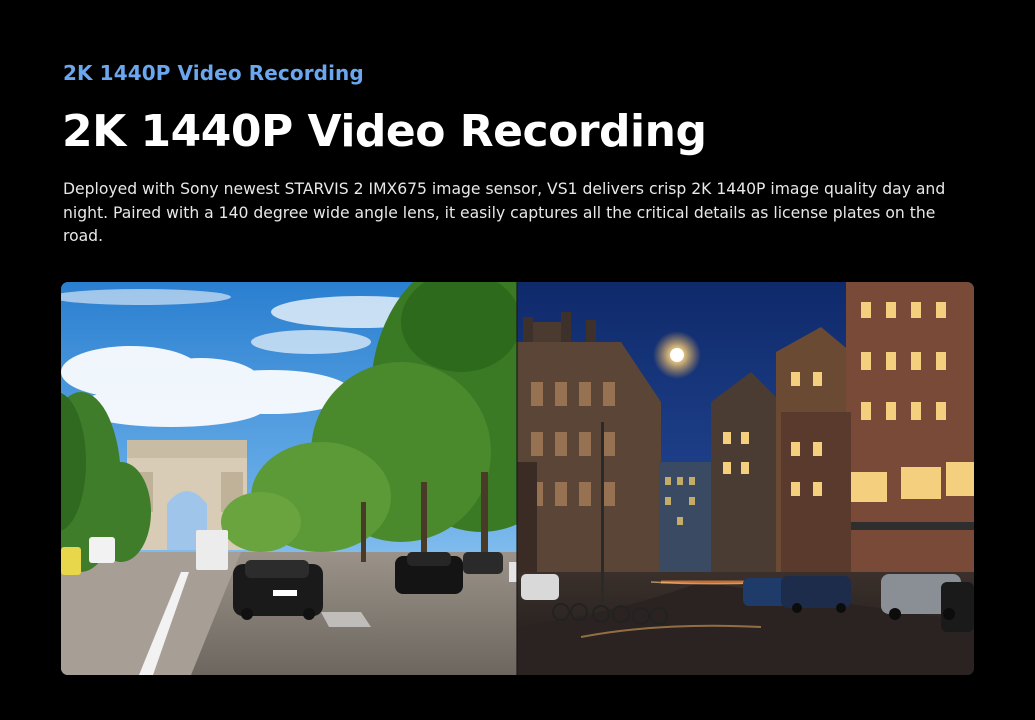 This screenshot has width=1035, height=720. What do you see at coordinates (384, 131) in the screenshot?
I see `section-title: 2K 1440P Video Recording` at bounding box center [384, 131].